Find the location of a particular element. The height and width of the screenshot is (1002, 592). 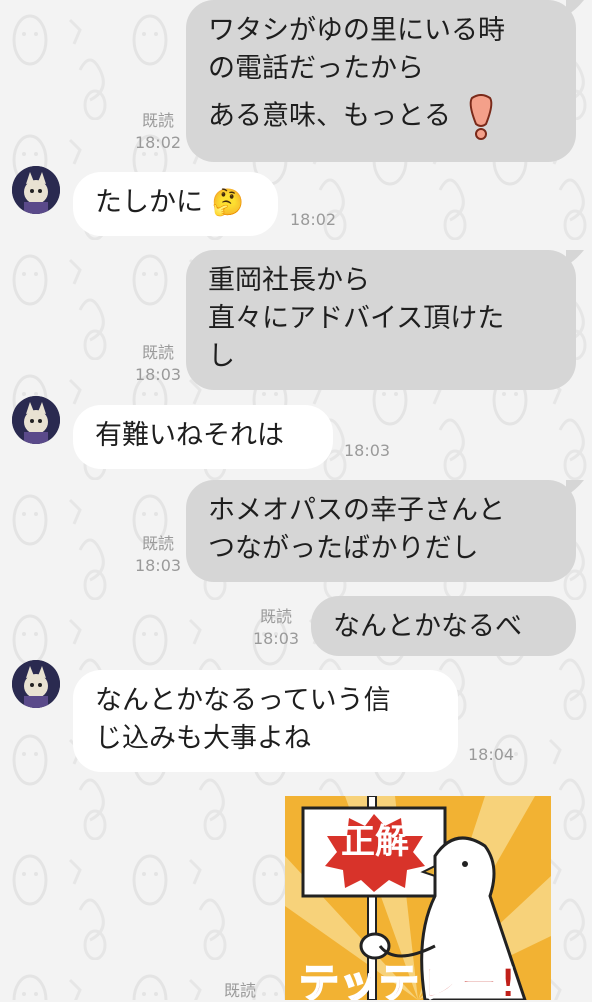

timestamp: 18:04 is located at coordinates (491, 754).